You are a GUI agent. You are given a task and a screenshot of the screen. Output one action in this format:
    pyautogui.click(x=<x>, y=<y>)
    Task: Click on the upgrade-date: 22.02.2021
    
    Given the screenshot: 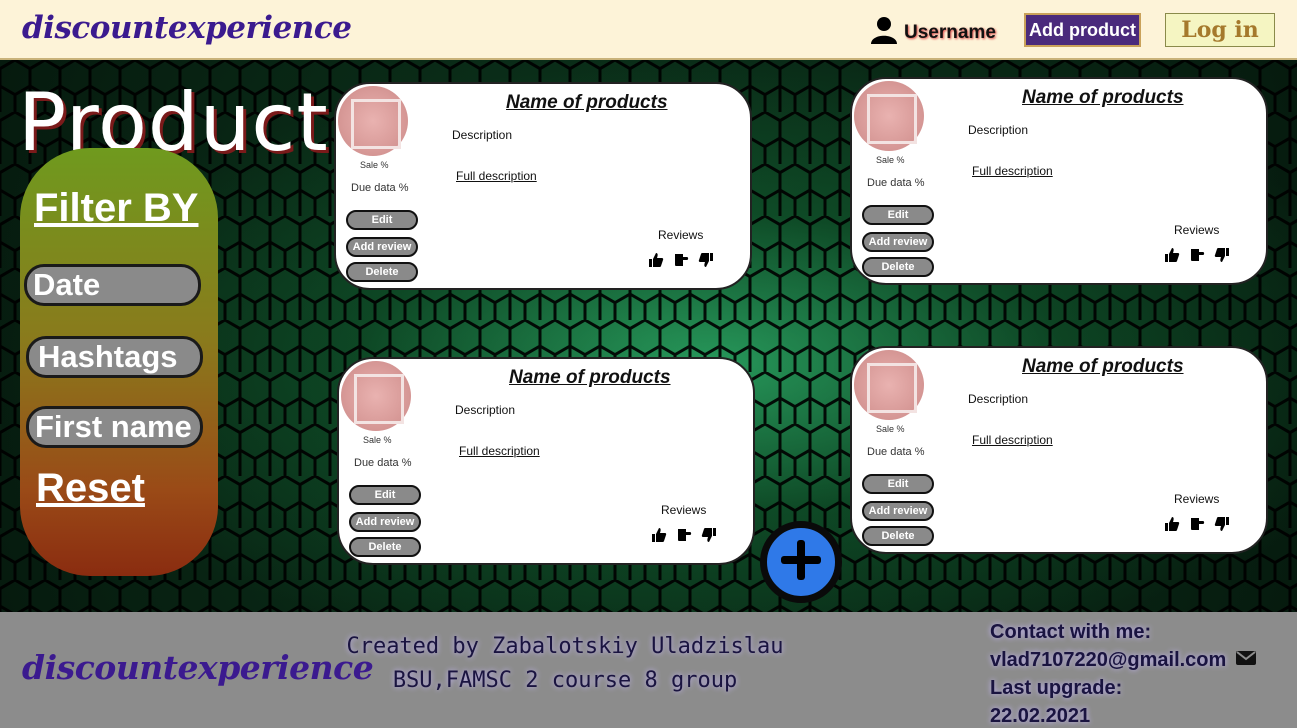 What is the action you would take?
    pyautogui.click(x=1040, y=716)
    